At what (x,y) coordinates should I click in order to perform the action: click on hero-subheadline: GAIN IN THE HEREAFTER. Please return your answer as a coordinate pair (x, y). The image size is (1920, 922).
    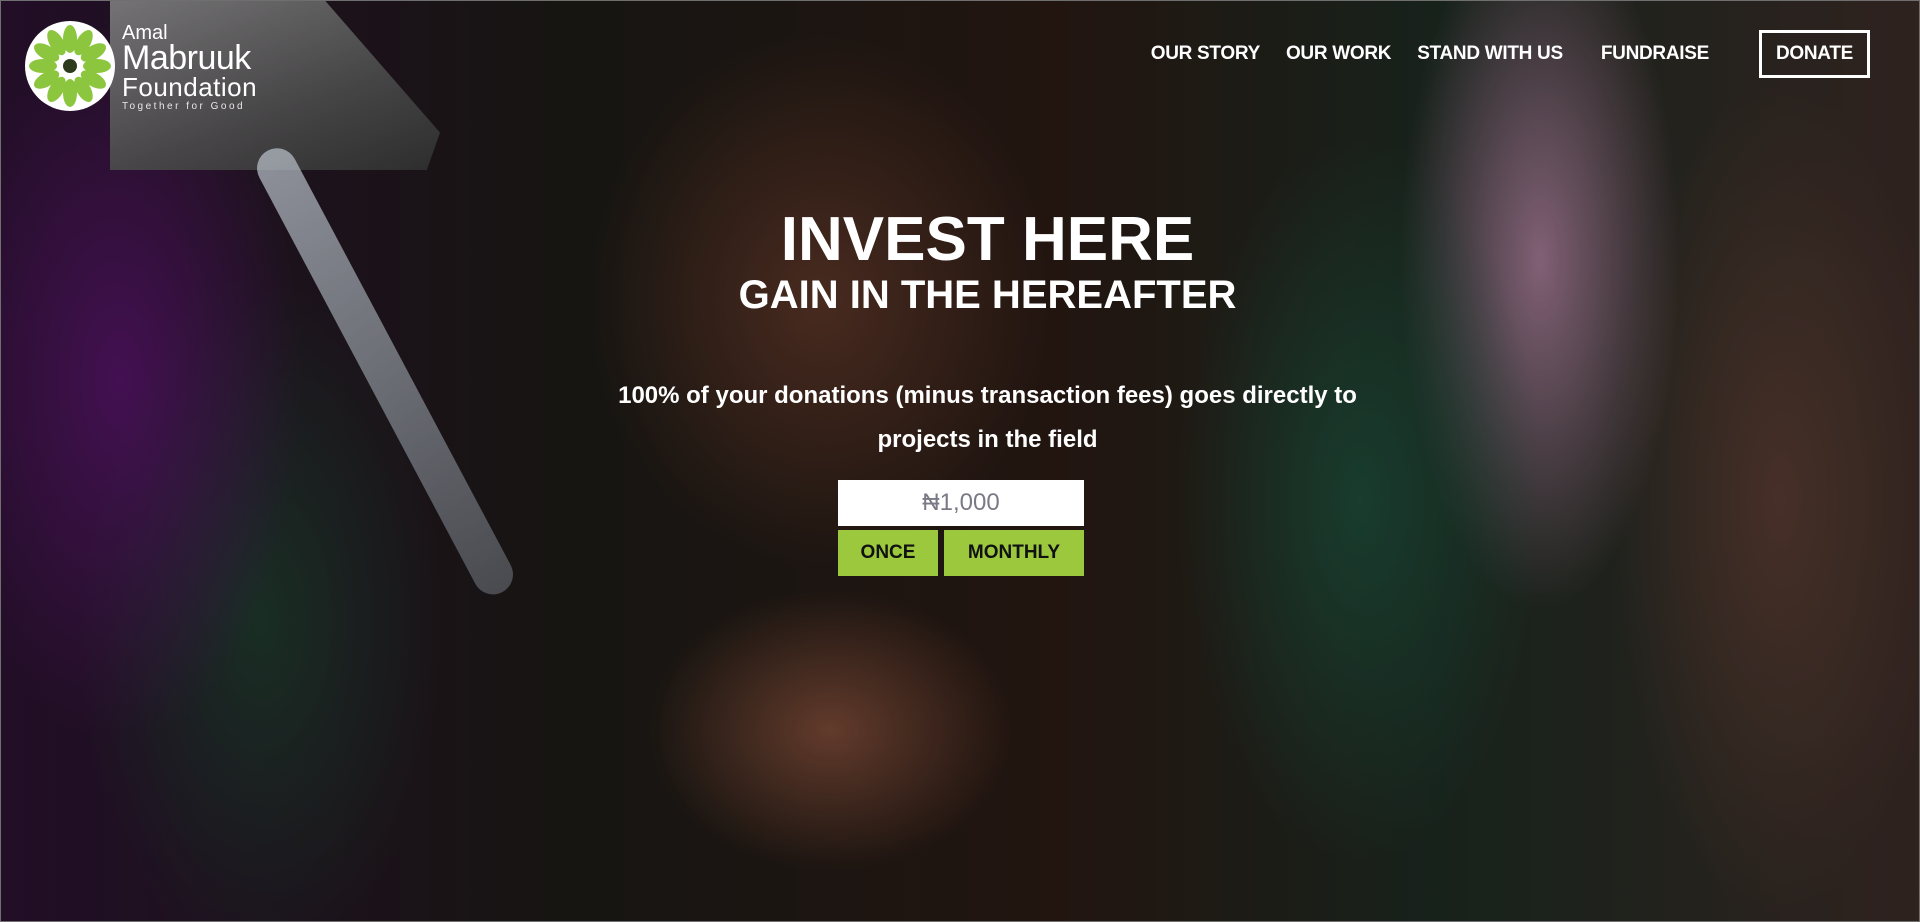
    Looking at the image, I should click on (987, 295).